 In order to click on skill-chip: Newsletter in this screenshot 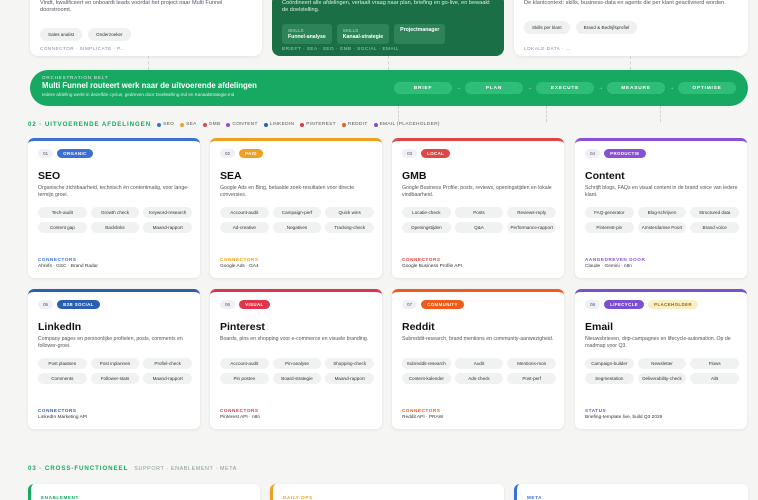, I will do `click(662, 363)`.